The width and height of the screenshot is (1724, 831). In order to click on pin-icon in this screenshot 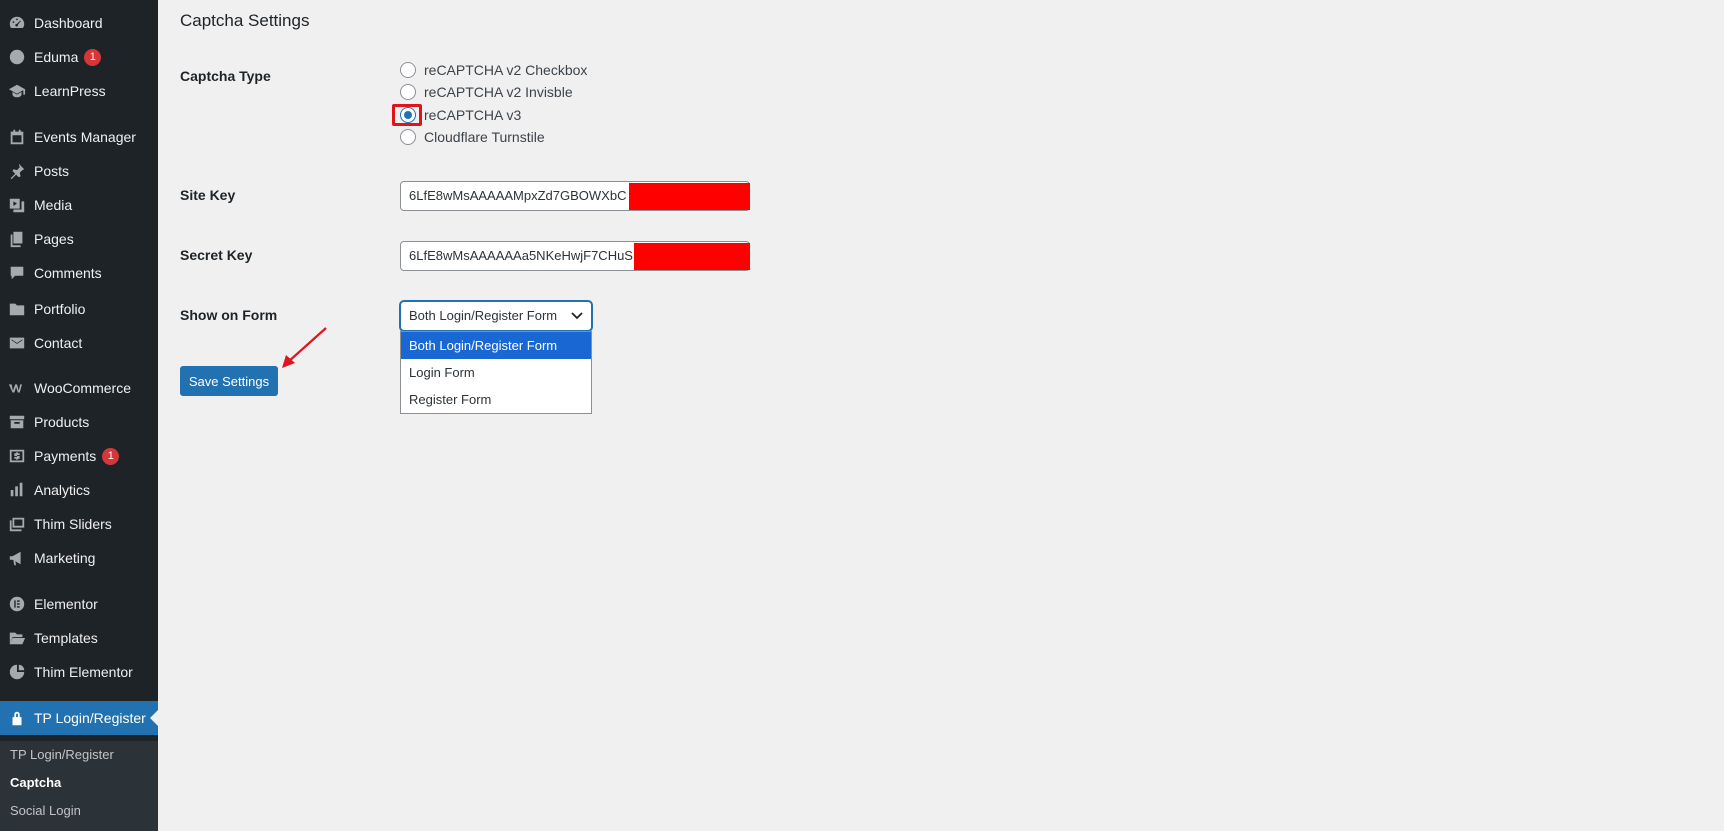, I will do `click(17, 171)`.